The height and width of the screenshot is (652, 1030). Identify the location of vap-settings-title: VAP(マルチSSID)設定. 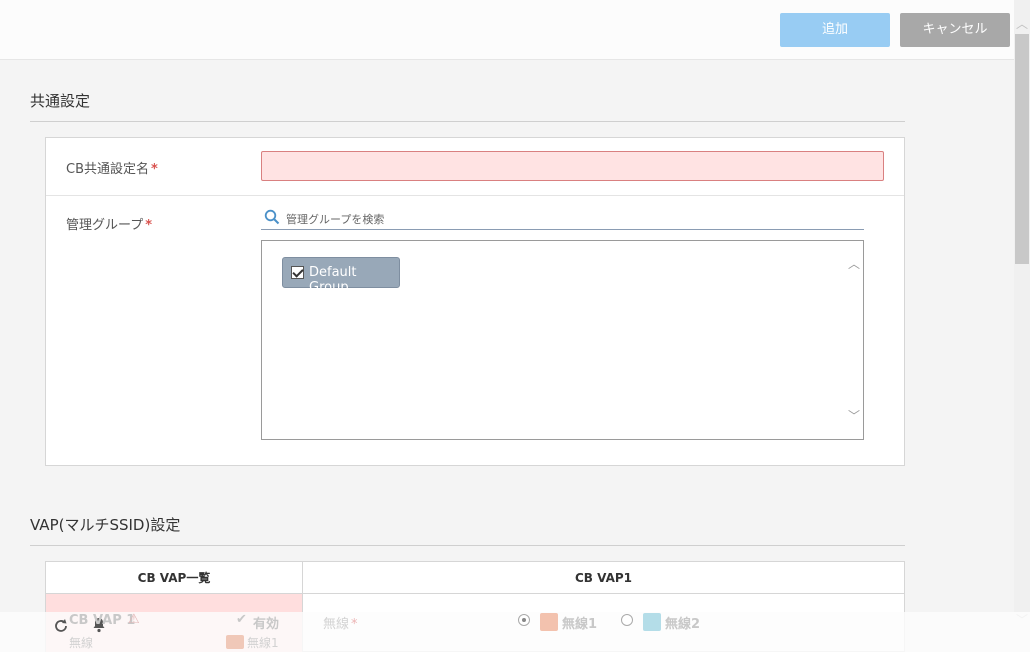
(105, 525).